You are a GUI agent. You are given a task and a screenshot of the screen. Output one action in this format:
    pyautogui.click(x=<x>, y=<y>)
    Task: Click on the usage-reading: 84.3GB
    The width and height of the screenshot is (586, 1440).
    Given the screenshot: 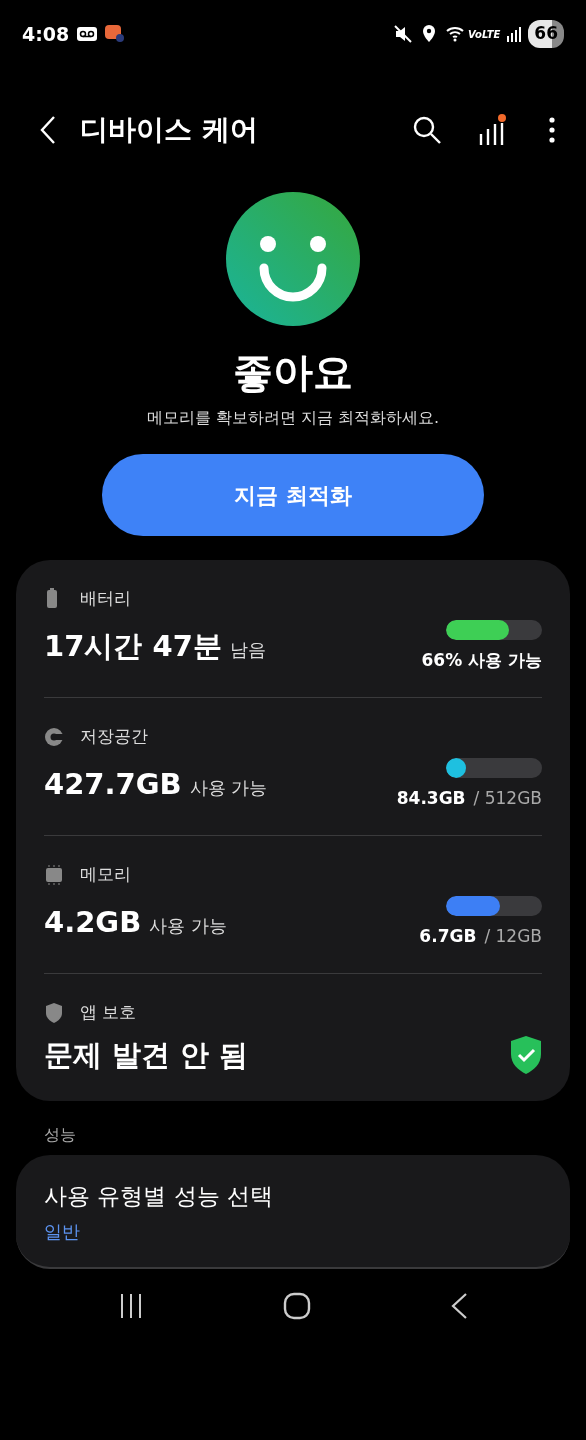 What is the action you would take?
    pyautogui.click(x=431, y=798)
    